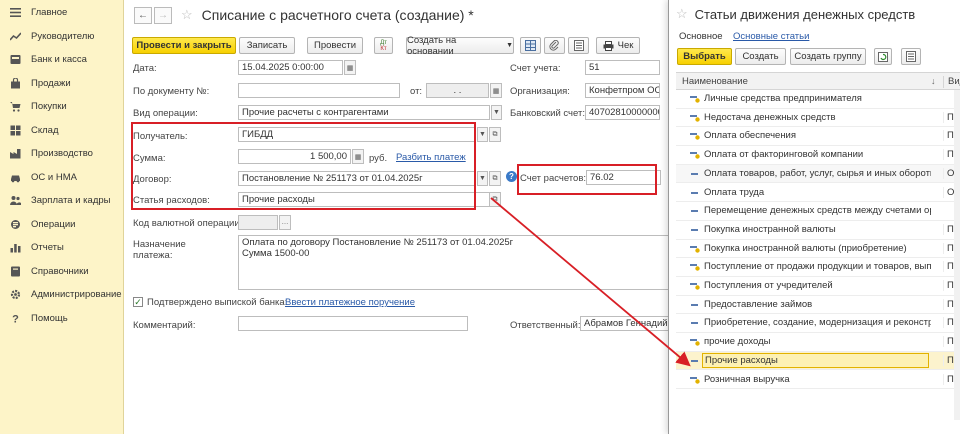 Image resolution: width=960 pixels, height=434 pixels. What do you see at coordinates (143, 15) in the screenshot?
I see `back-button: ←` at bounding box center [143, 15].